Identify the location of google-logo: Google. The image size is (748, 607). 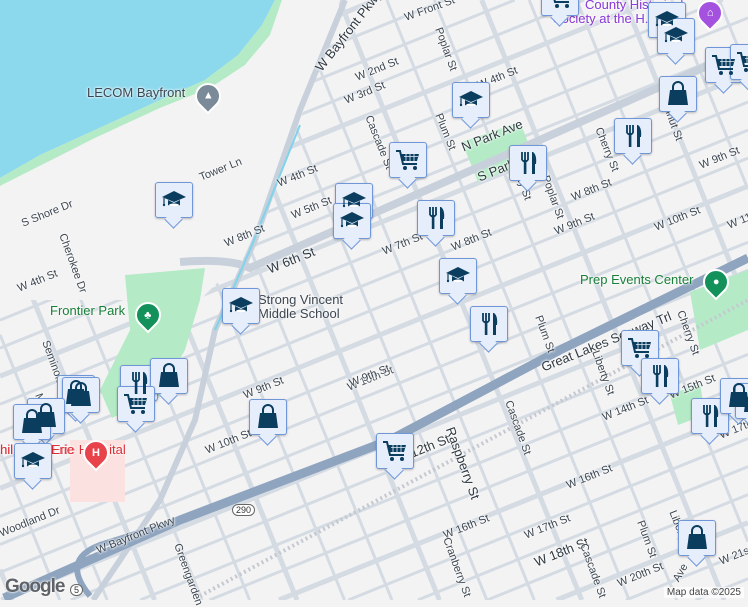
(35, 586).